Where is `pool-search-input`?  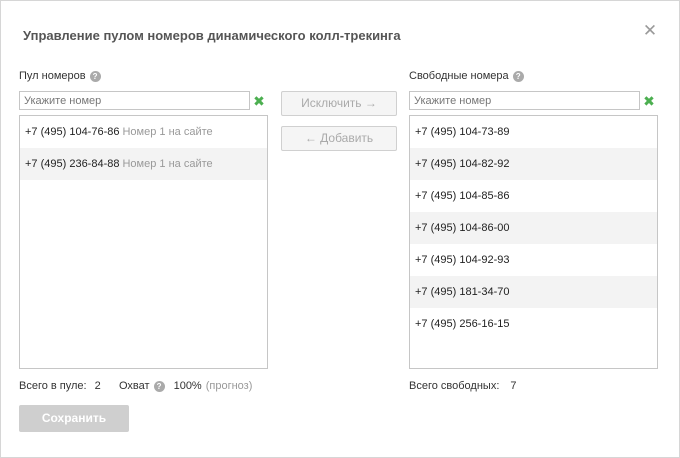
pool-search-input is located at coordinates (134, 100).